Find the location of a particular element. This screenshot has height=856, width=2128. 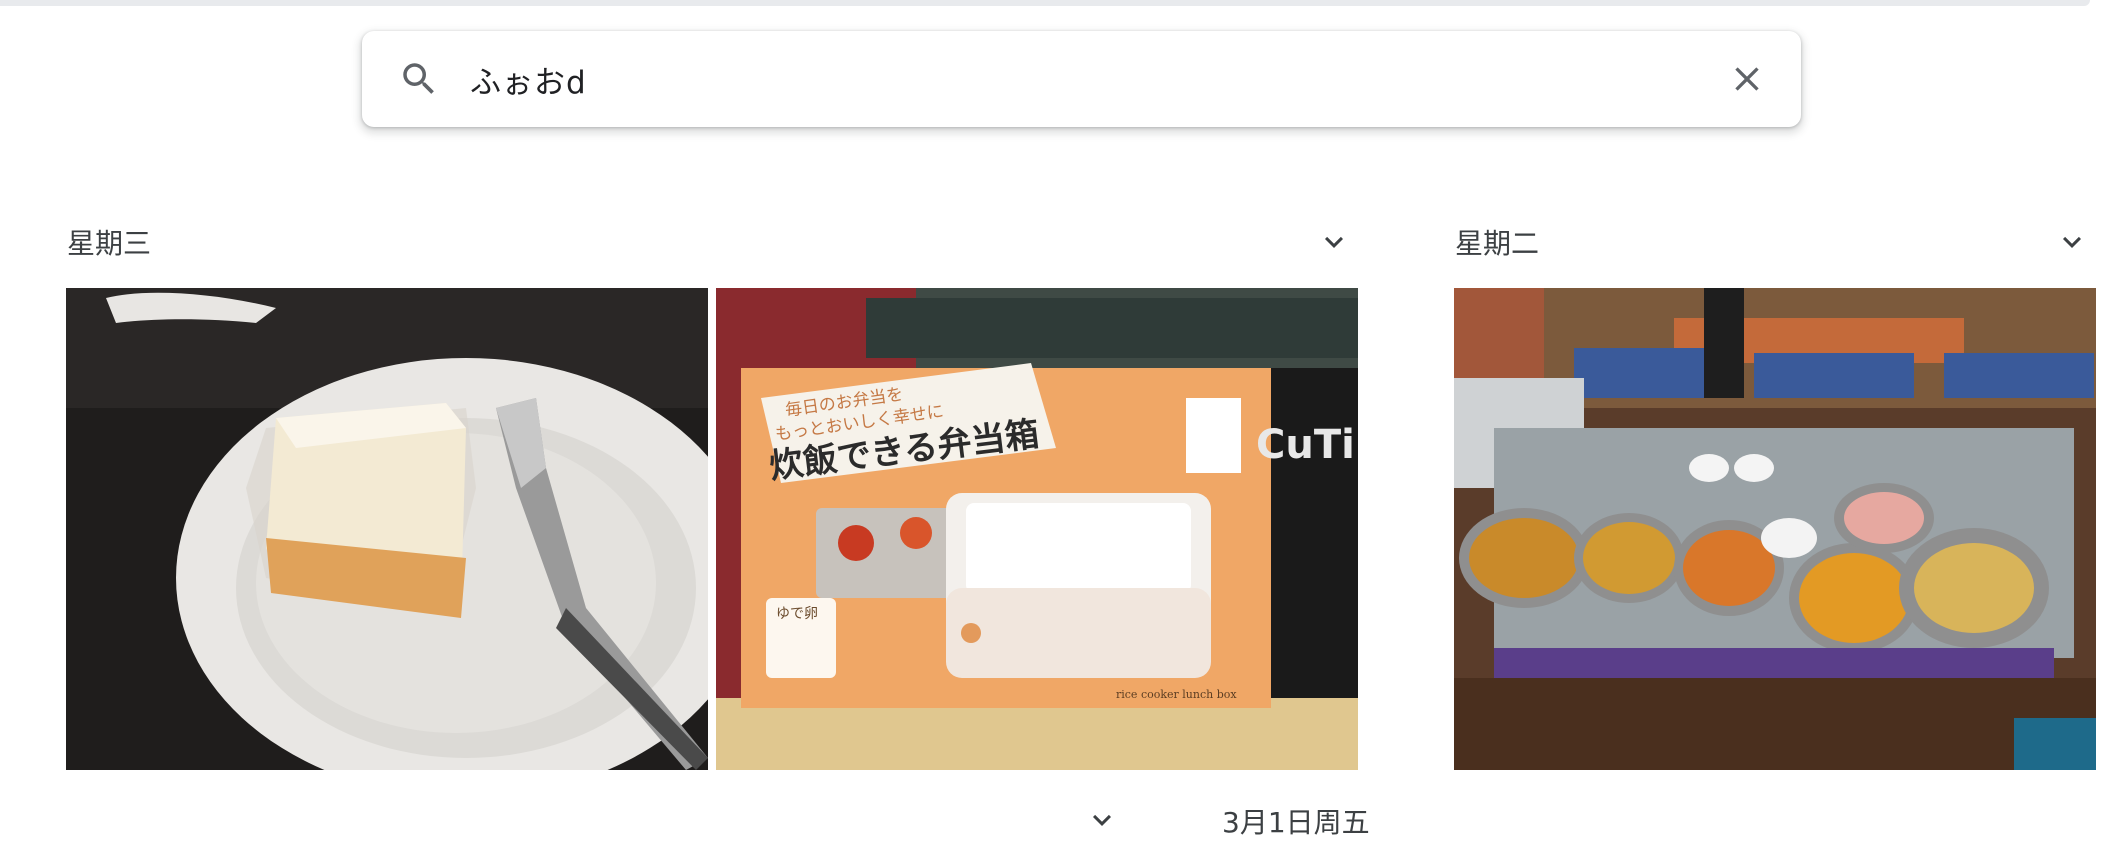

date-header-tuesday: 星期二 is located at coordinates (1497, 243).